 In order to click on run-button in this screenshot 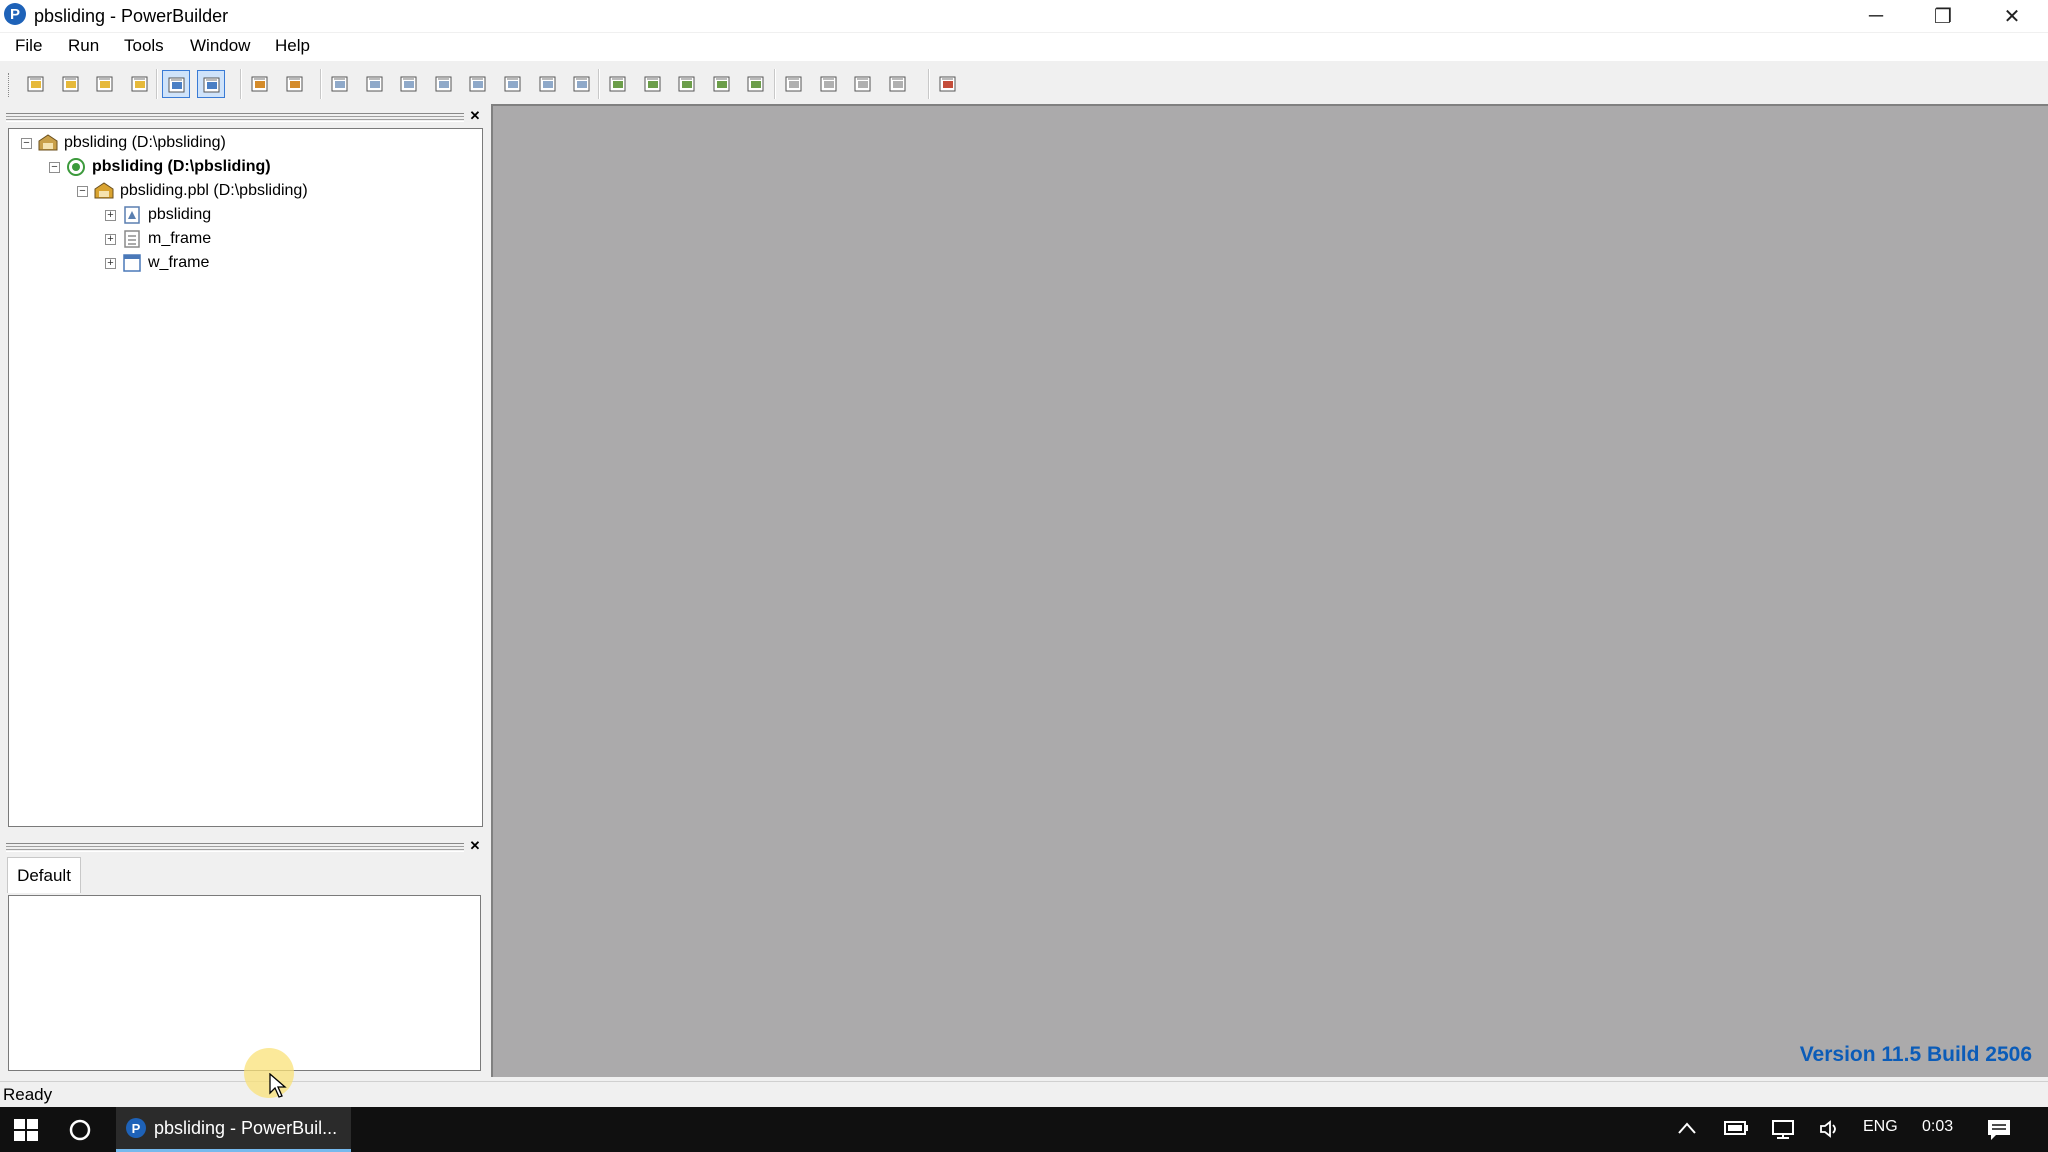, I will do `click(794, 84)`.